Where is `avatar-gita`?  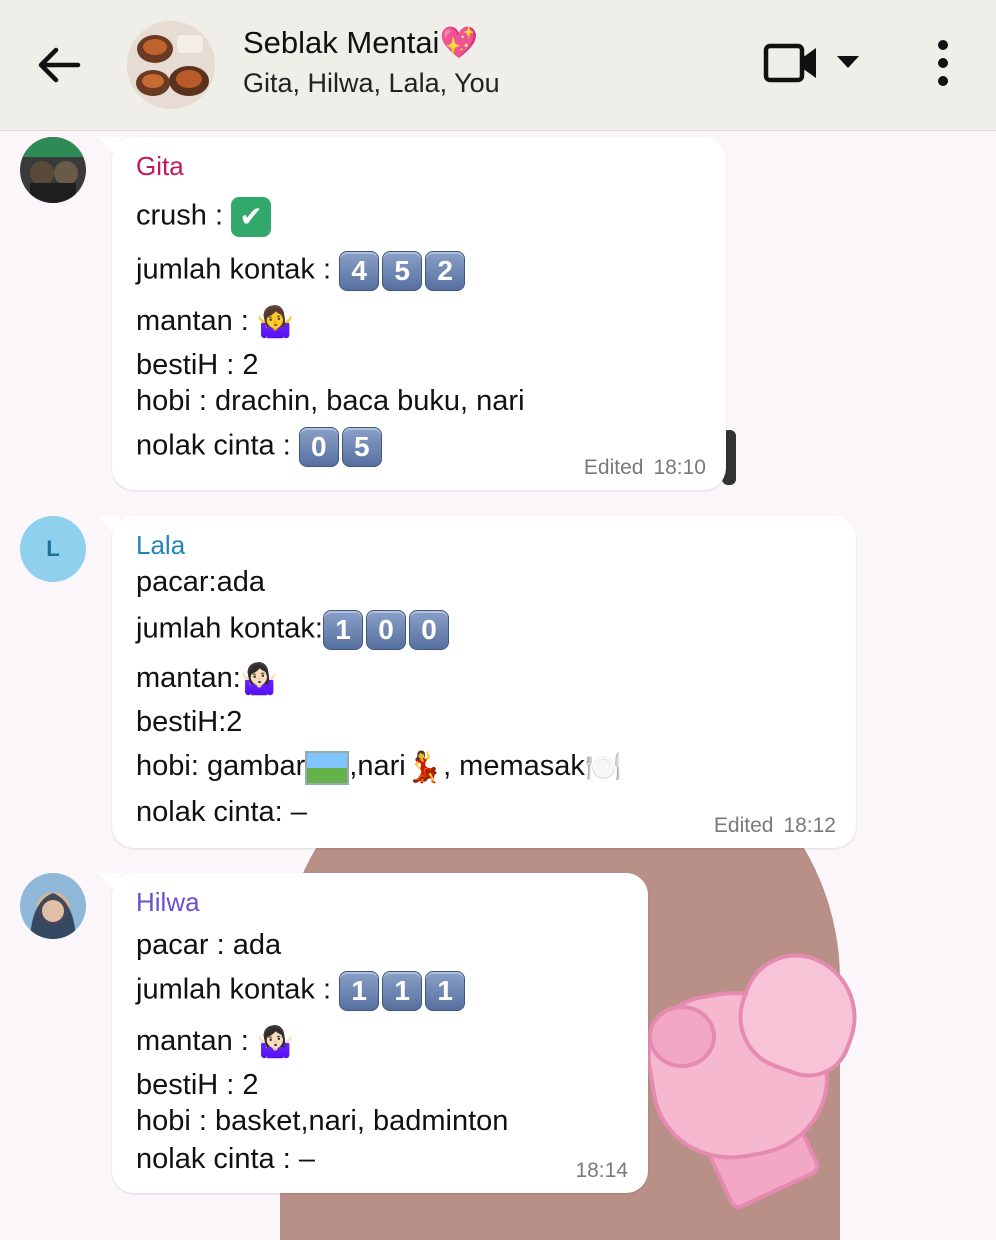
avatar-gita is located at coordinates (53, 170).